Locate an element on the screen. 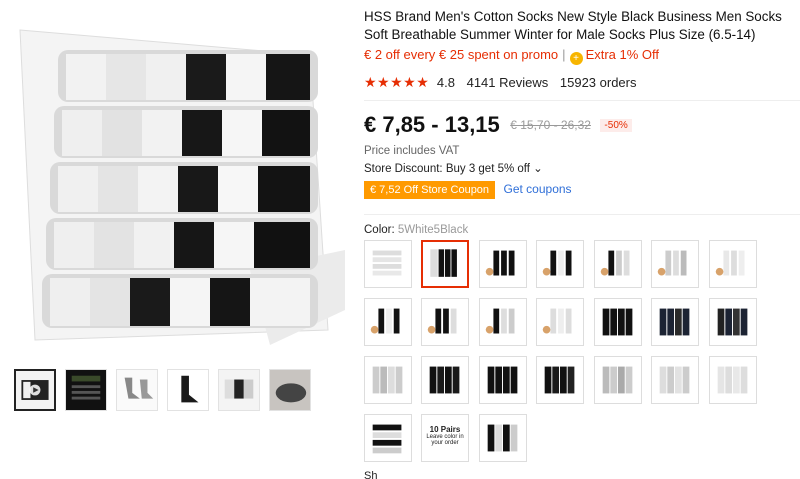 The height and width of the screenshot is (479, 800). promo-text: € 2 off every € 25 spent on promo is located at coordinates (461, 54).